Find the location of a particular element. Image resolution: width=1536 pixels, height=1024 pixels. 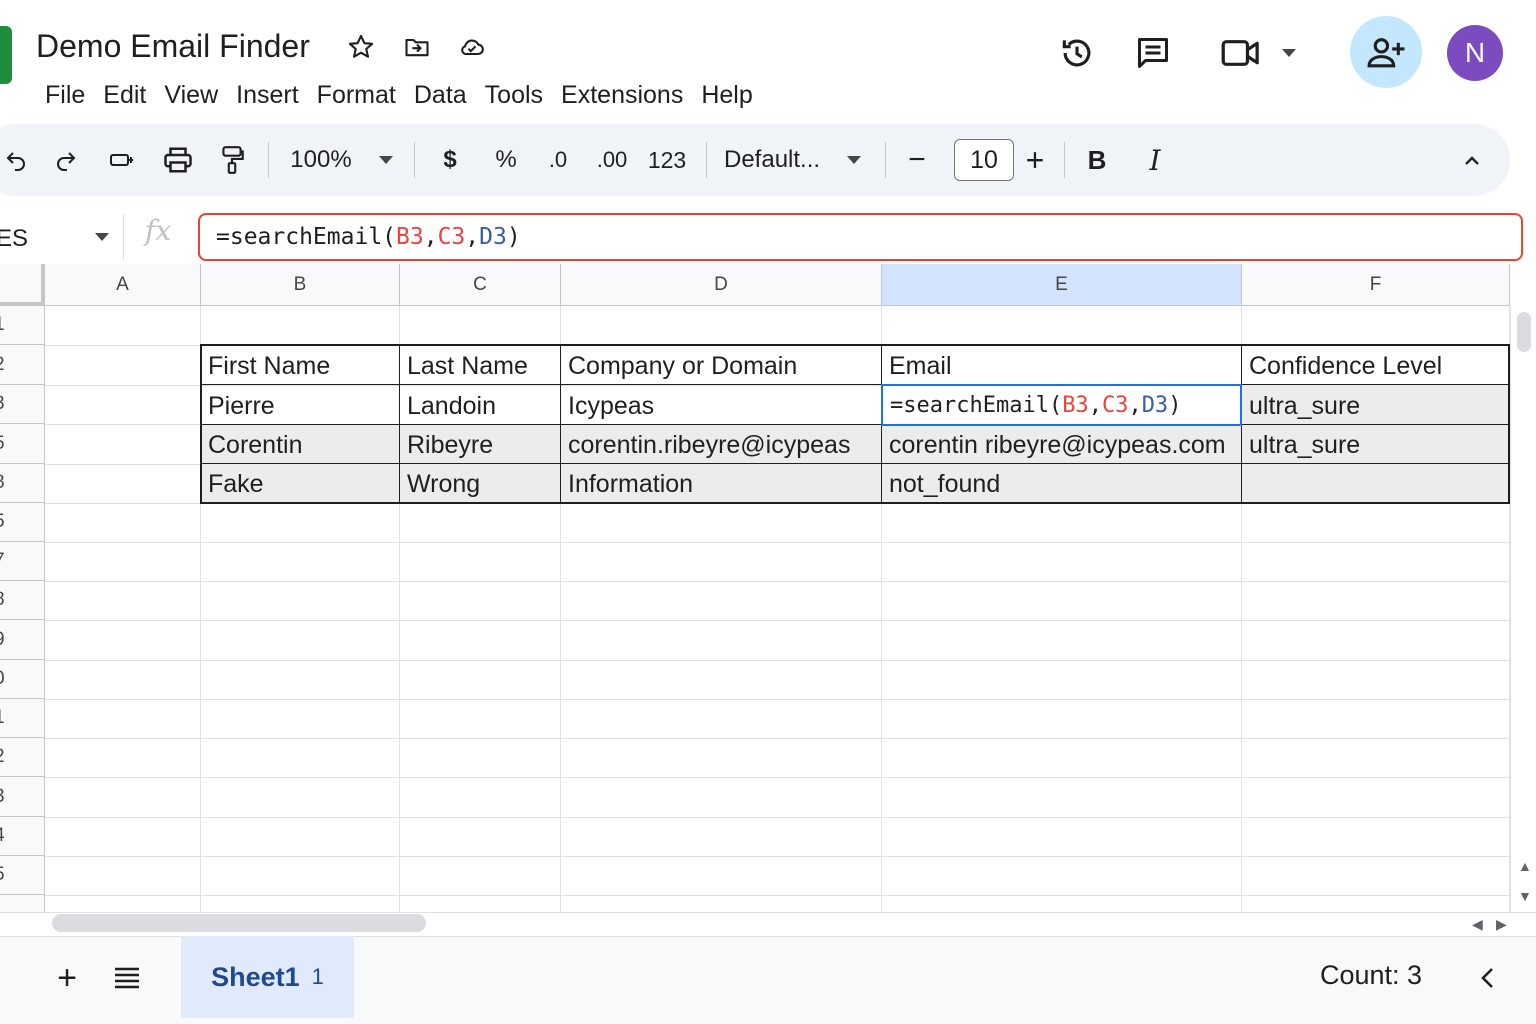

undo-icon is located at coordinates (16, 160).